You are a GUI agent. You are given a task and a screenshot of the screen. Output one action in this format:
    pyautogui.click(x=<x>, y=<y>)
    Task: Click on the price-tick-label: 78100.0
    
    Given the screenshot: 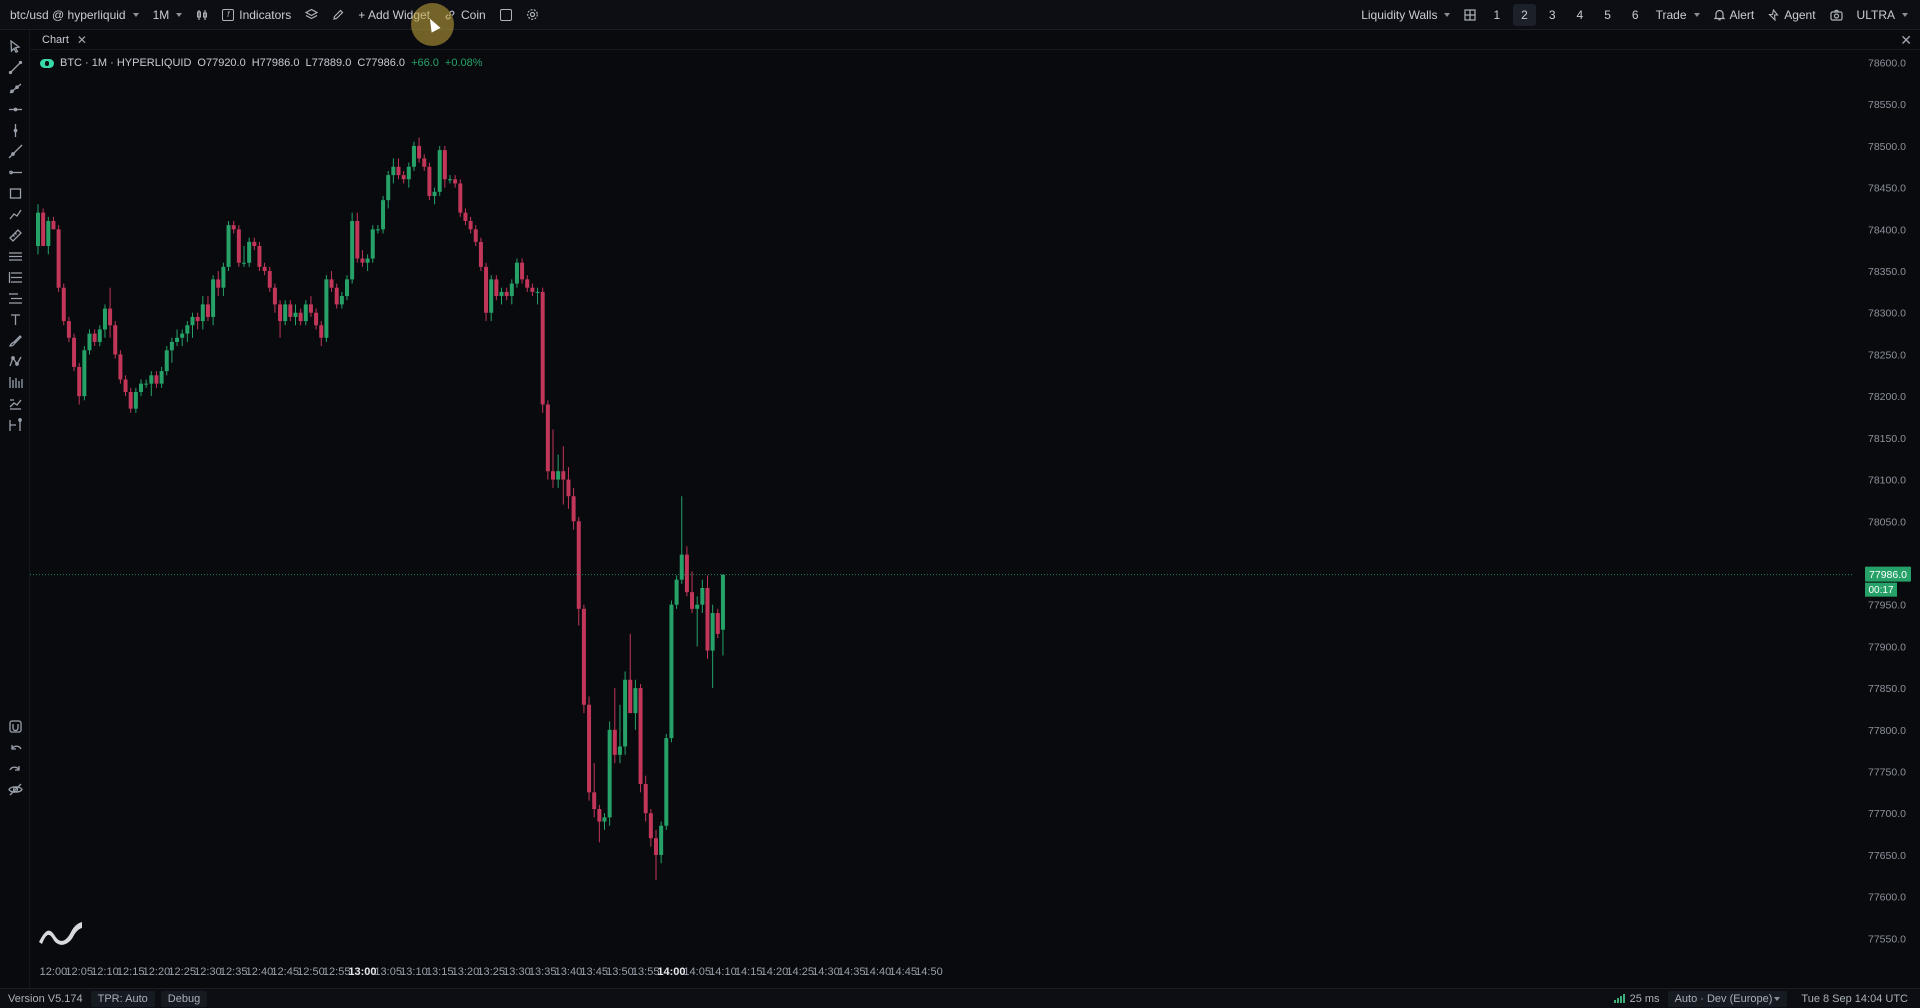 What is the action you would take?
    pyautogui.click(x=1887, y=481)
    